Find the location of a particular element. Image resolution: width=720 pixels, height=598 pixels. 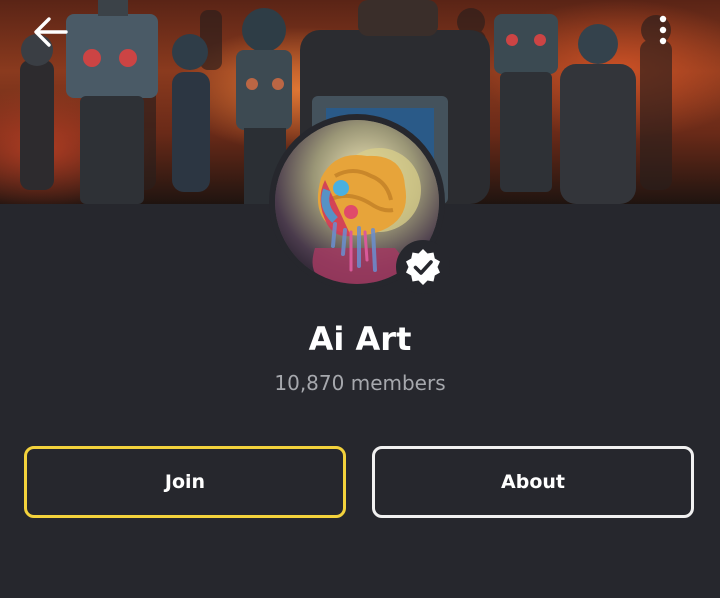

back-button is located at coordinates (52, 36).